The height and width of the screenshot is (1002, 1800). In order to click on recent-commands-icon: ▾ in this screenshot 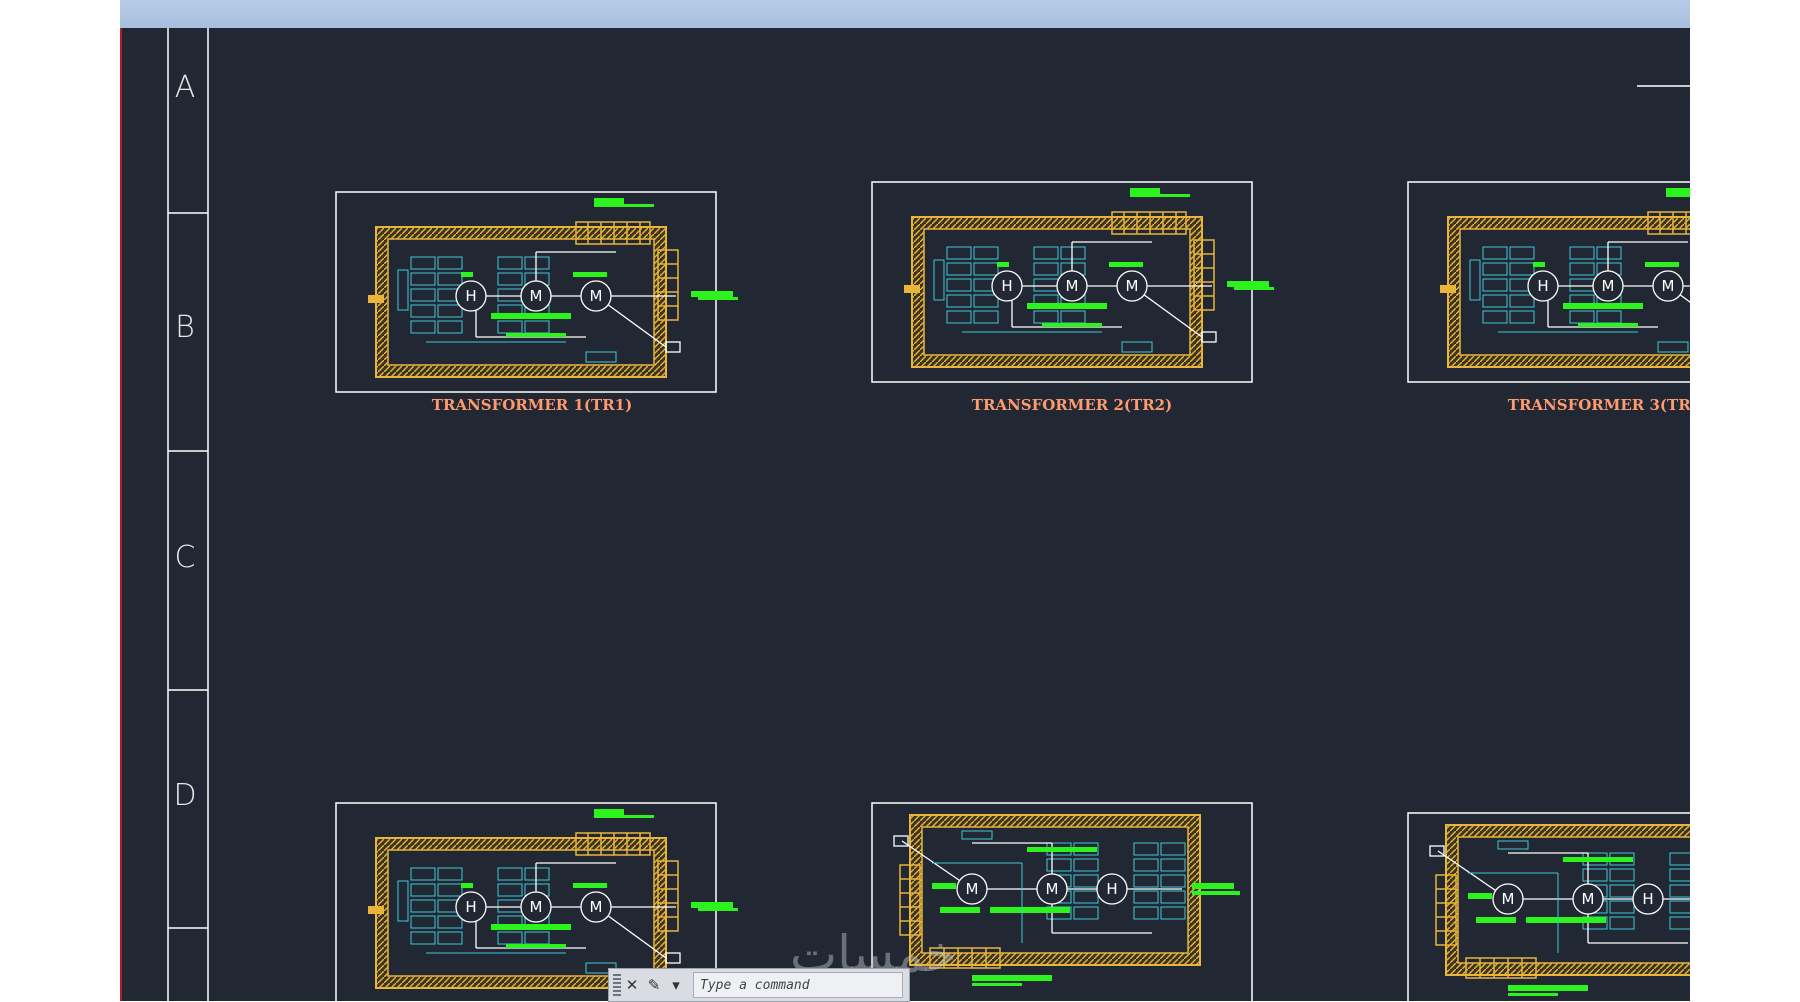, I will do `click(676, 985)`.